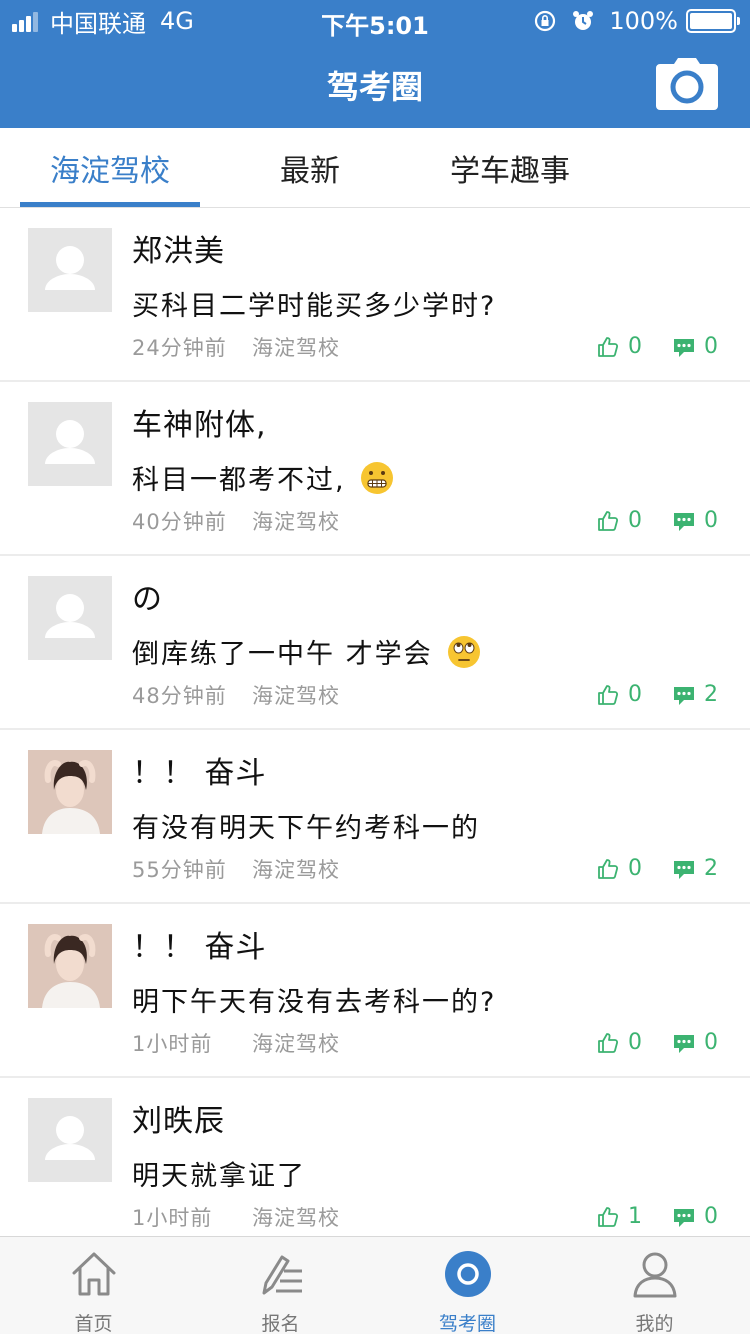 The height and width of the screenshot is (1334, 750). I want to click on like-button: 1, so click(619, 1216).